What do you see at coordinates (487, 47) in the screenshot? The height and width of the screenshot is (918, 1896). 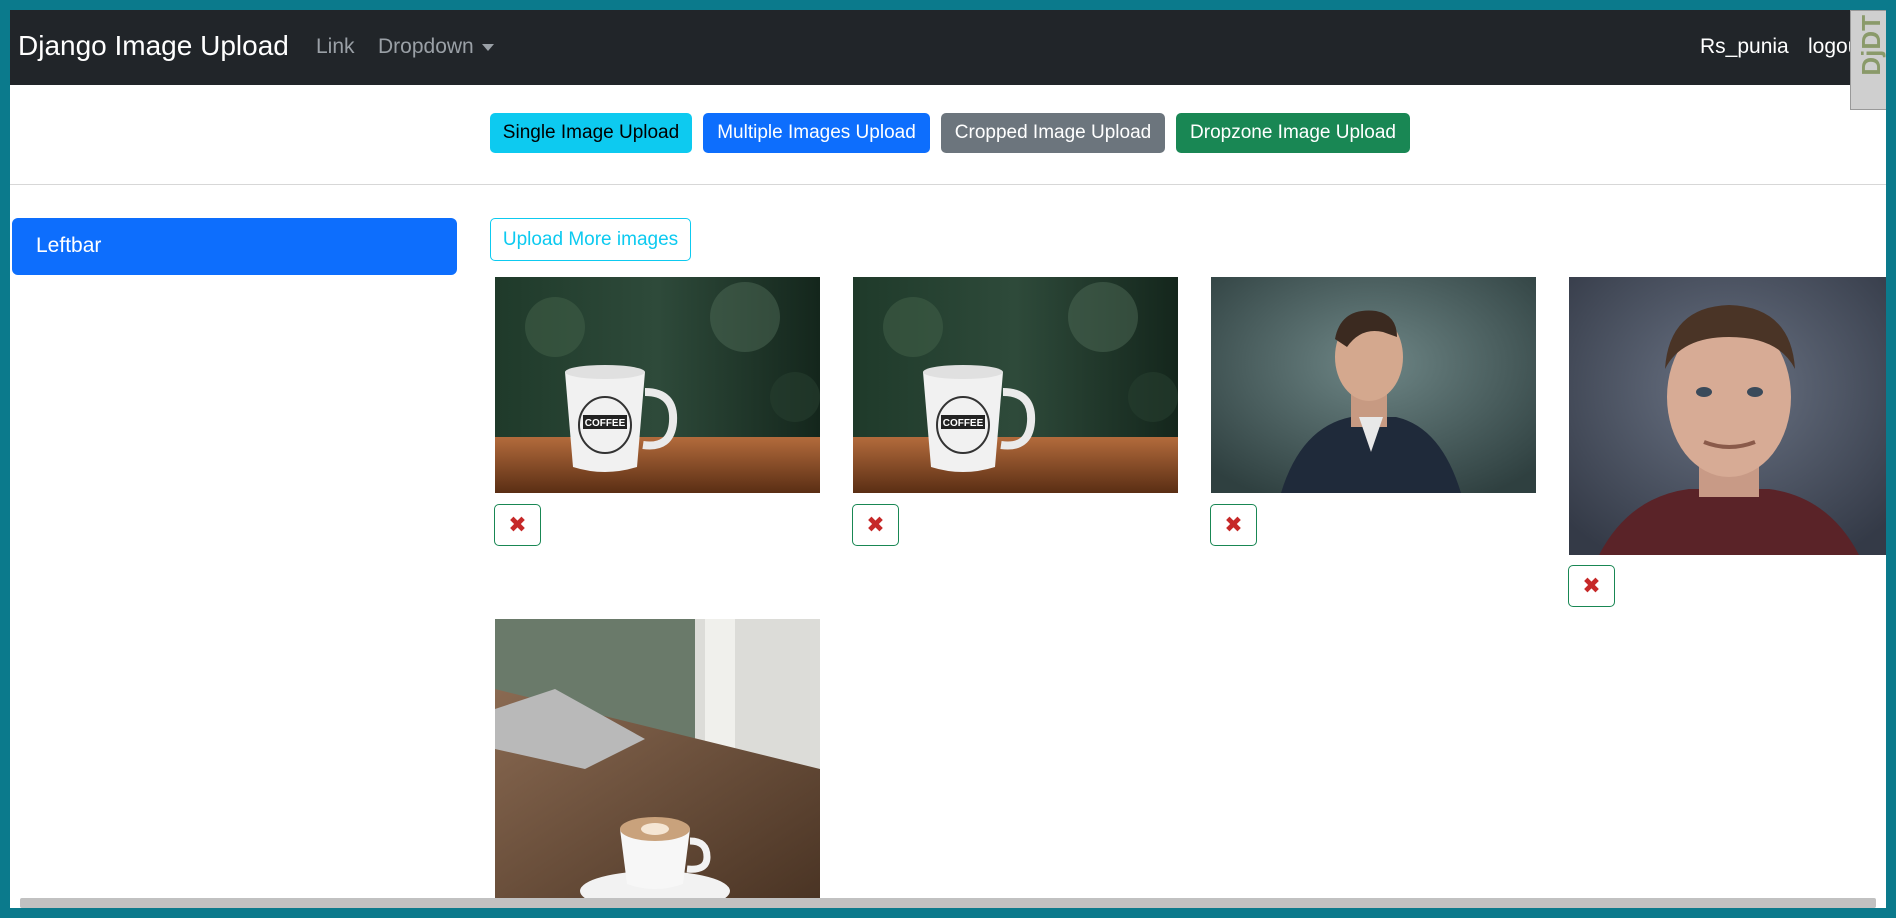 I see `caret-down-icon` at bounding box center [487, 47].